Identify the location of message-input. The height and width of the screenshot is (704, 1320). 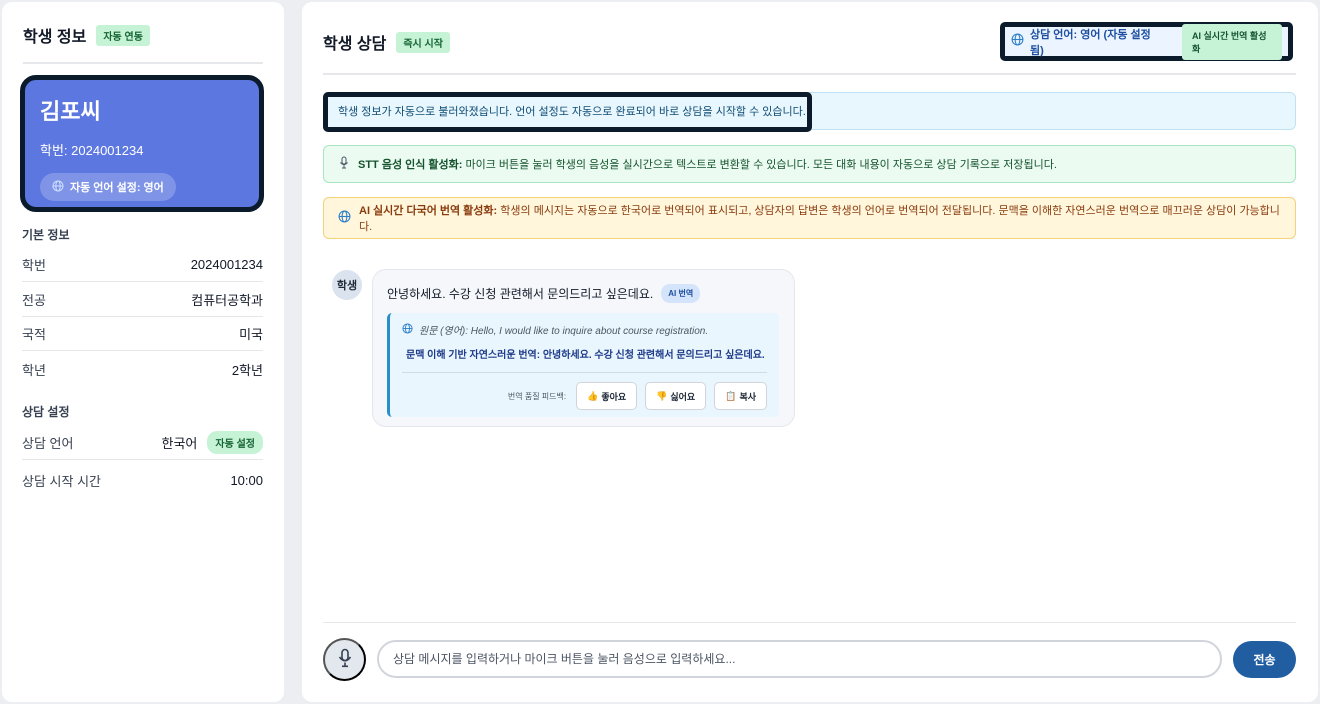
(799, 659).